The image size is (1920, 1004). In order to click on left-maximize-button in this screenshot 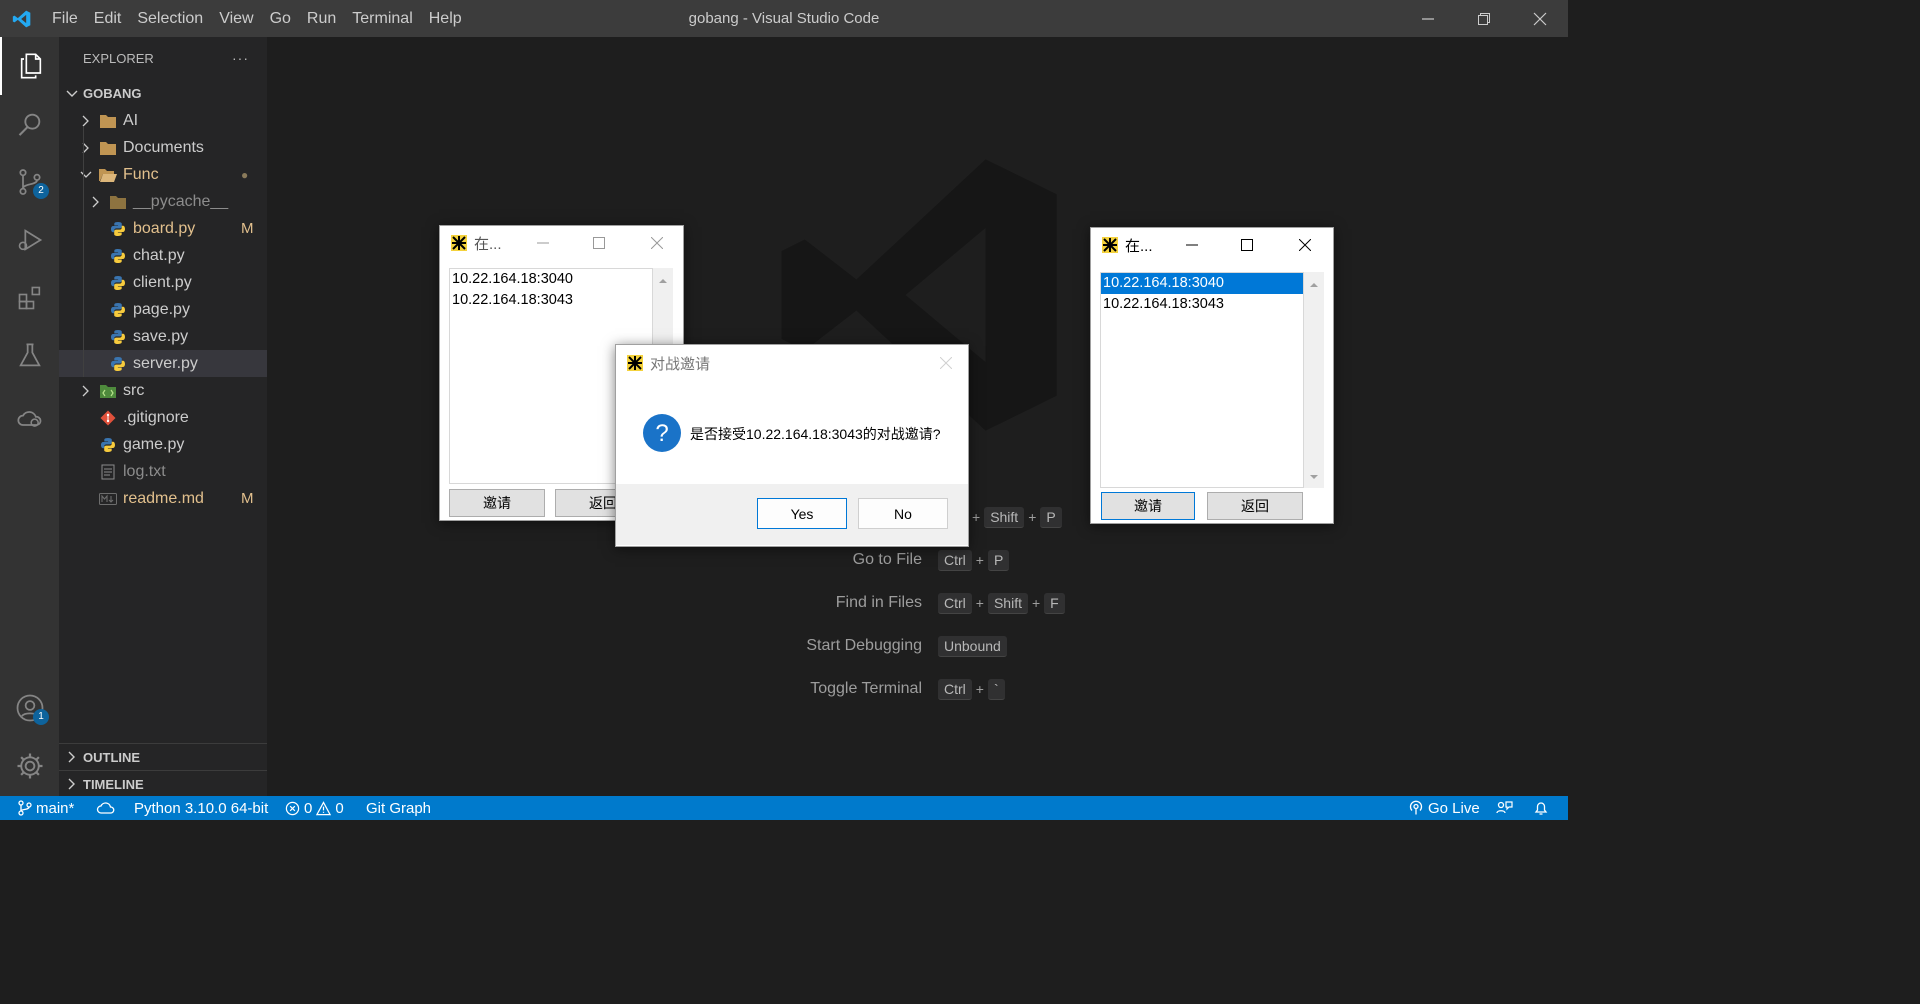, I will do `click(599, 243)`.